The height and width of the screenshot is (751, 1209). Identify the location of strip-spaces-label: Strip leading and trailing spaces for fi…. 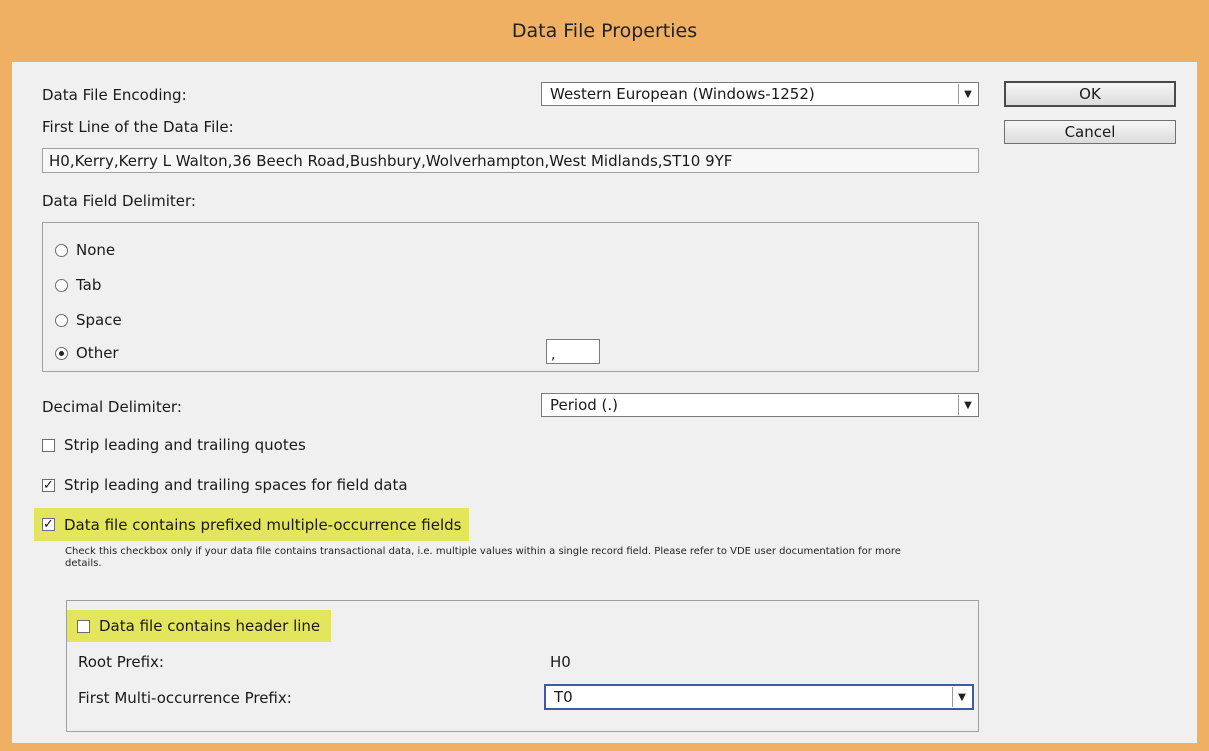
(236, 485).